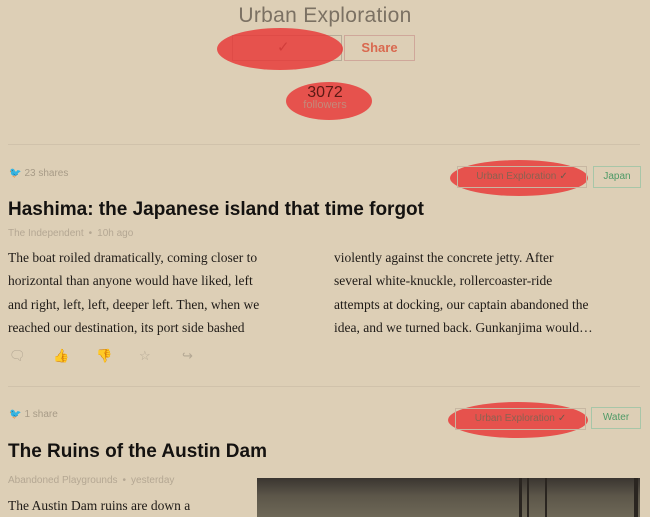  What do you see at coordinates (39, 173) in the screenshot?
I see `share-count: 🐦 23 shares` at bounding box center [39, 173].